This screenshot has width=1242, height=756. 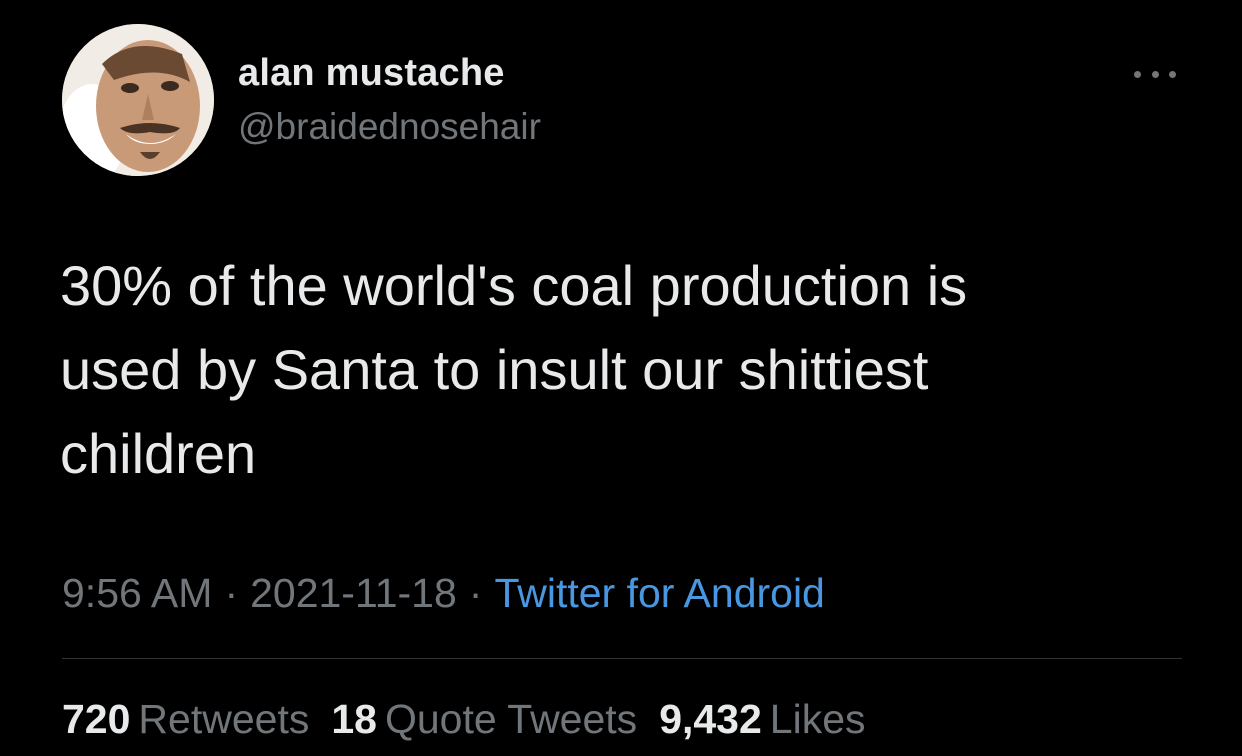 I want to click on tweet-stats: 720 Retweets 18 Quote Tweets 9,432 Likes, so click(x=475, y=719).